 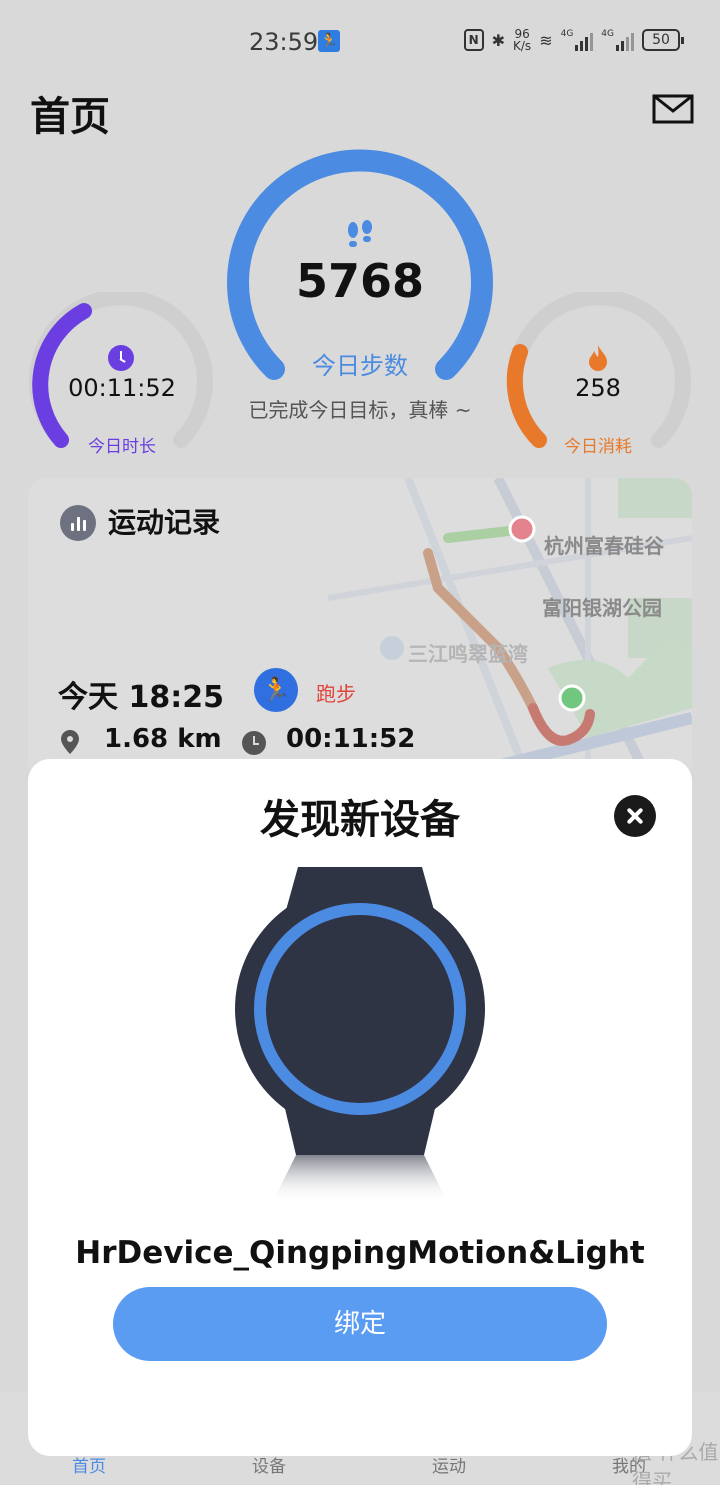 What do you see at coordinates (635, 816) in the screenshot?
I see `close-icon` at bounding box center [635, 816].